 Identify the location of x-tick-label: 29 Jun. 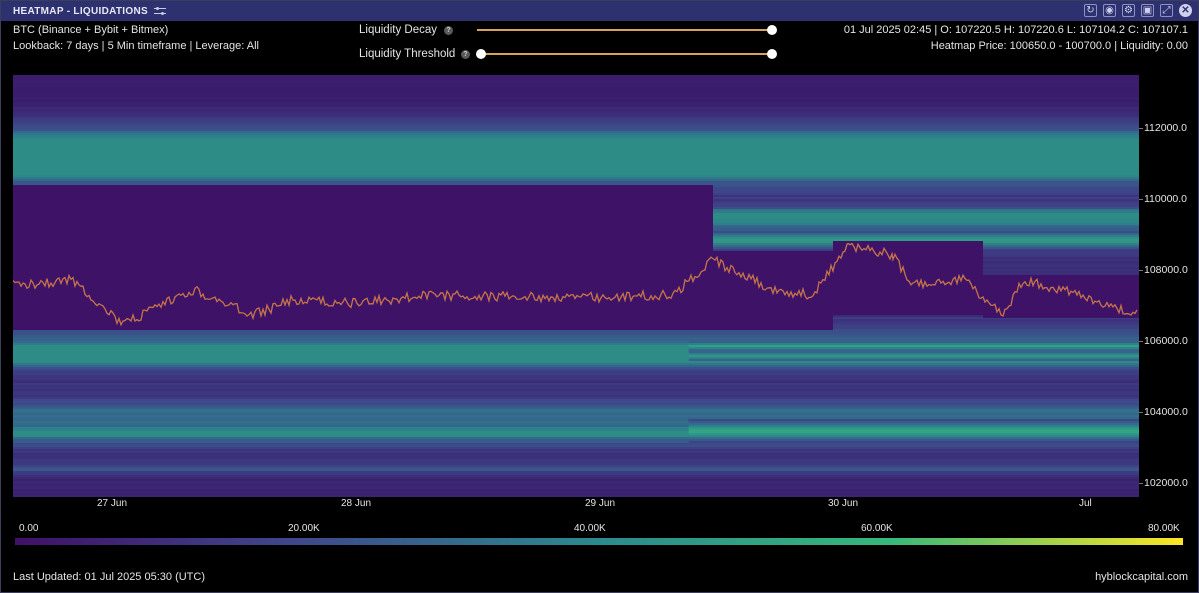
(600, 503).